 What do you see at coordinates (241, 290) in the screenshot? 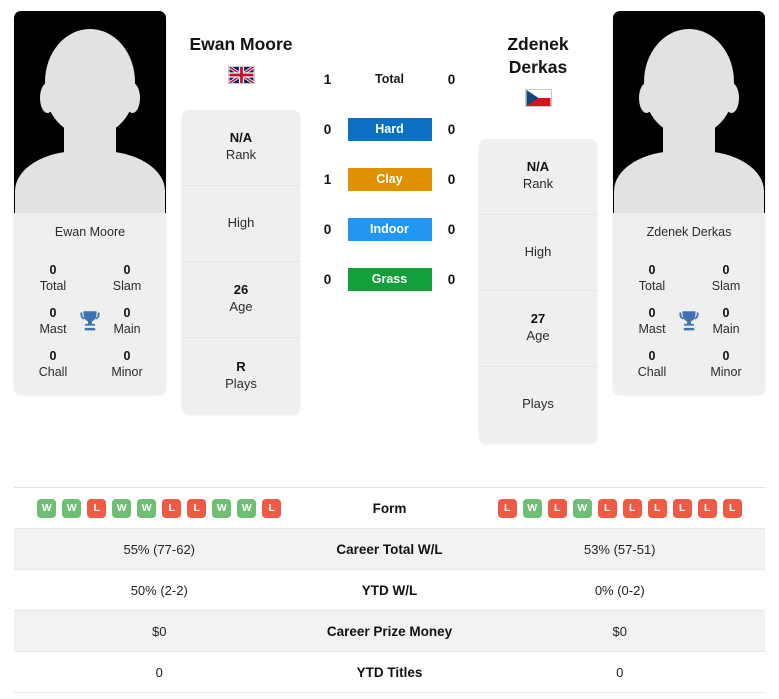
I see `info-age-value: 26` at bounding box center [241, 290].